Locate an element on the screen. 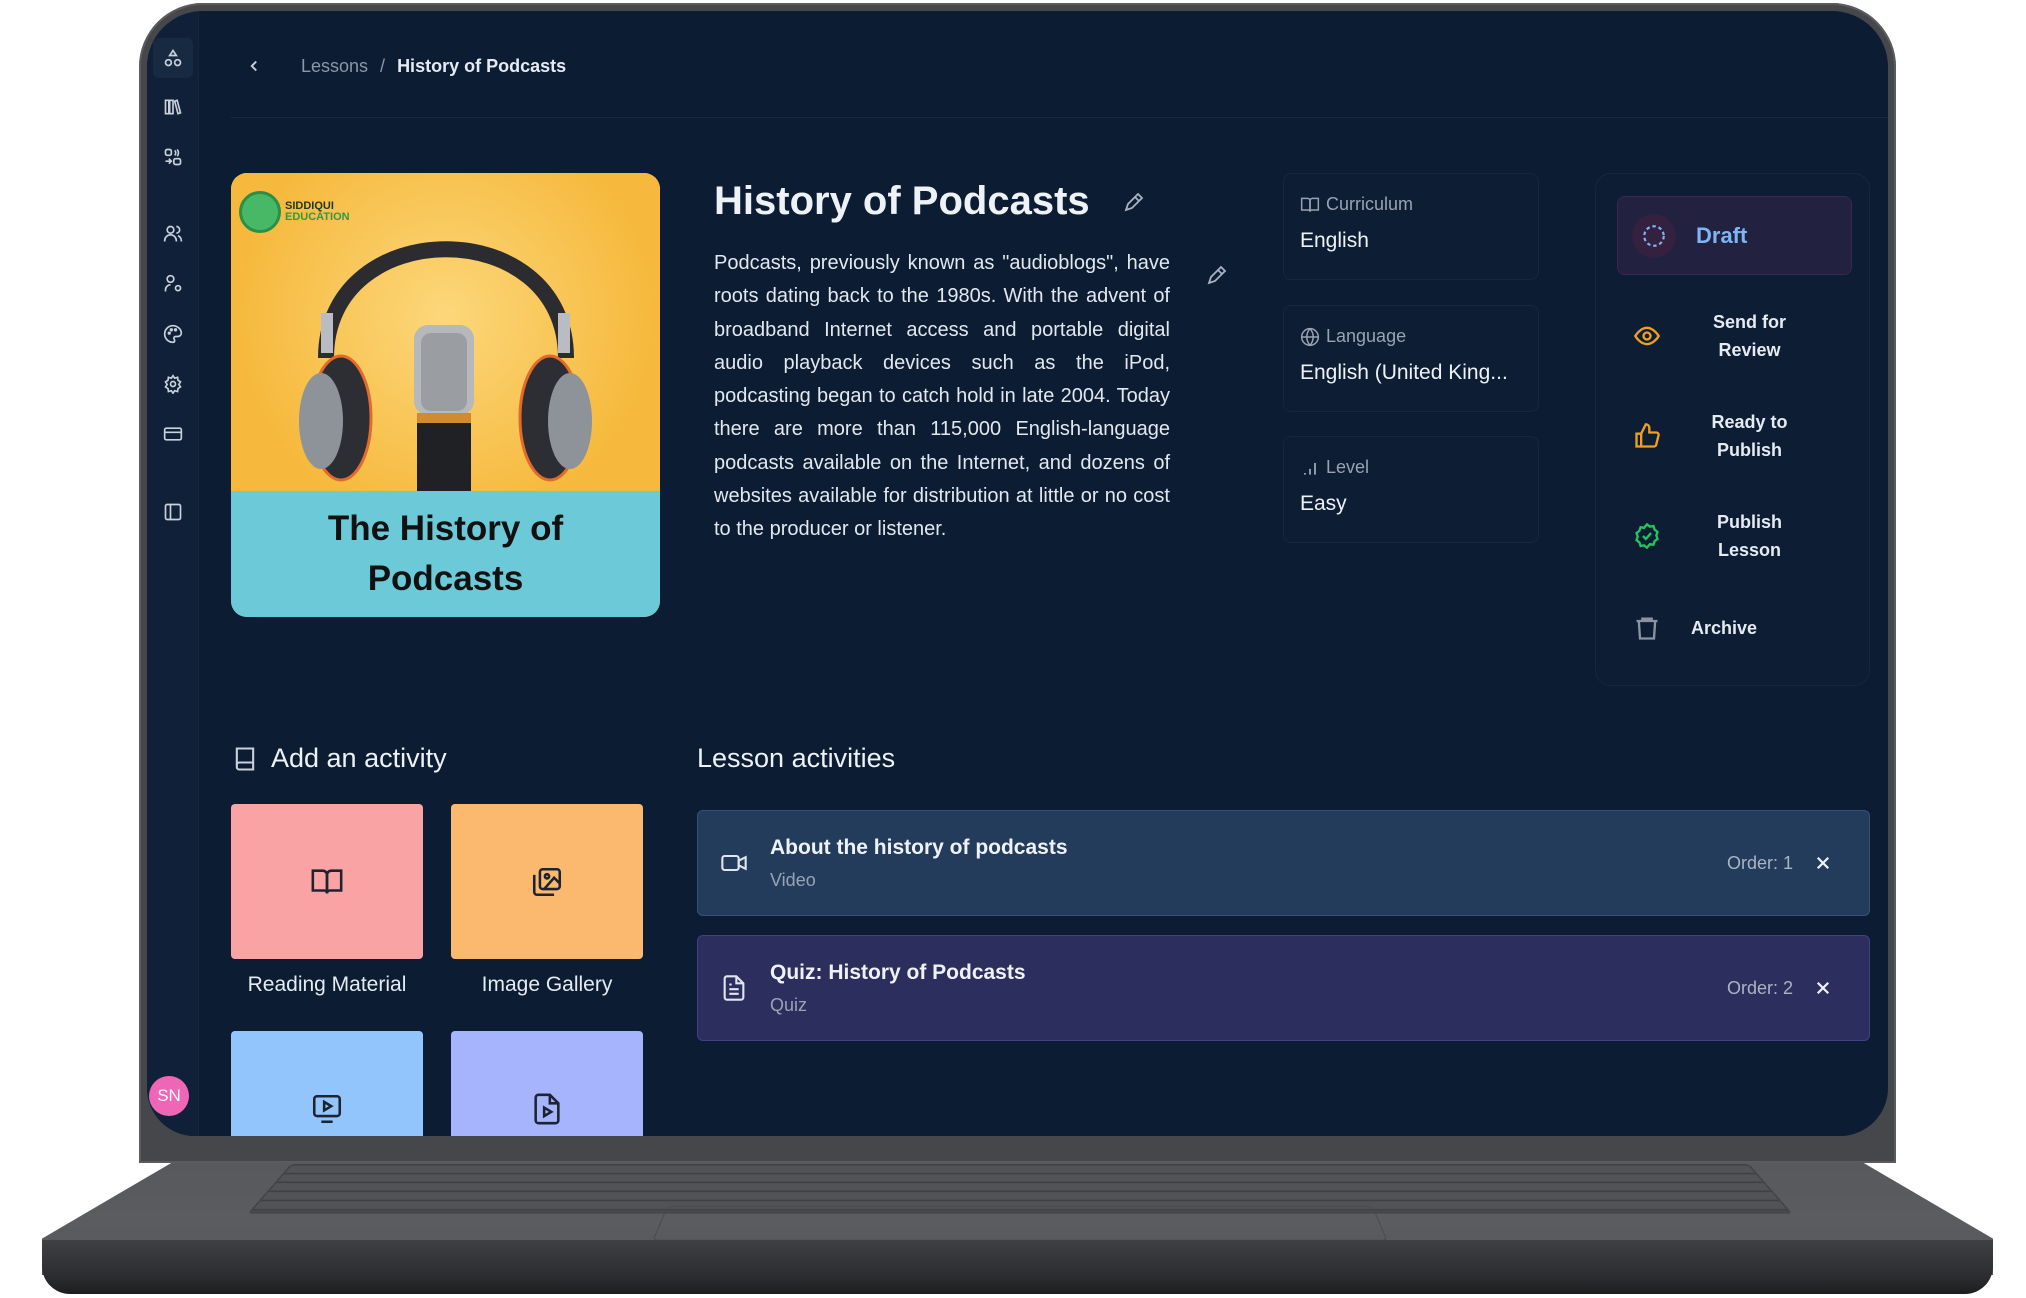  activity-order: Order: 2 is located at coordinates (1759, 987).